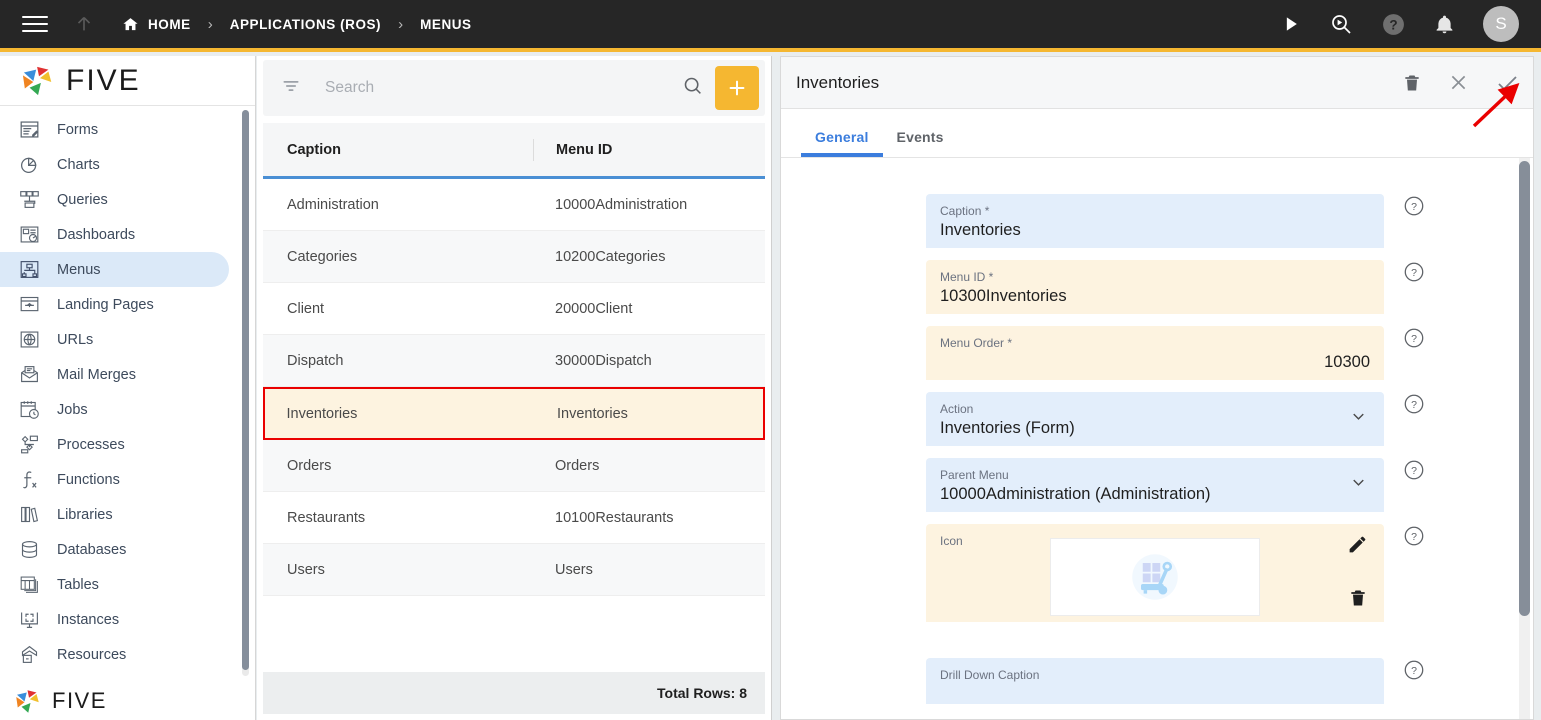 The width and height of the screenshot is (1541, 720). I want to click on cell-menu-id: 10000Administration, so click(621, 204).